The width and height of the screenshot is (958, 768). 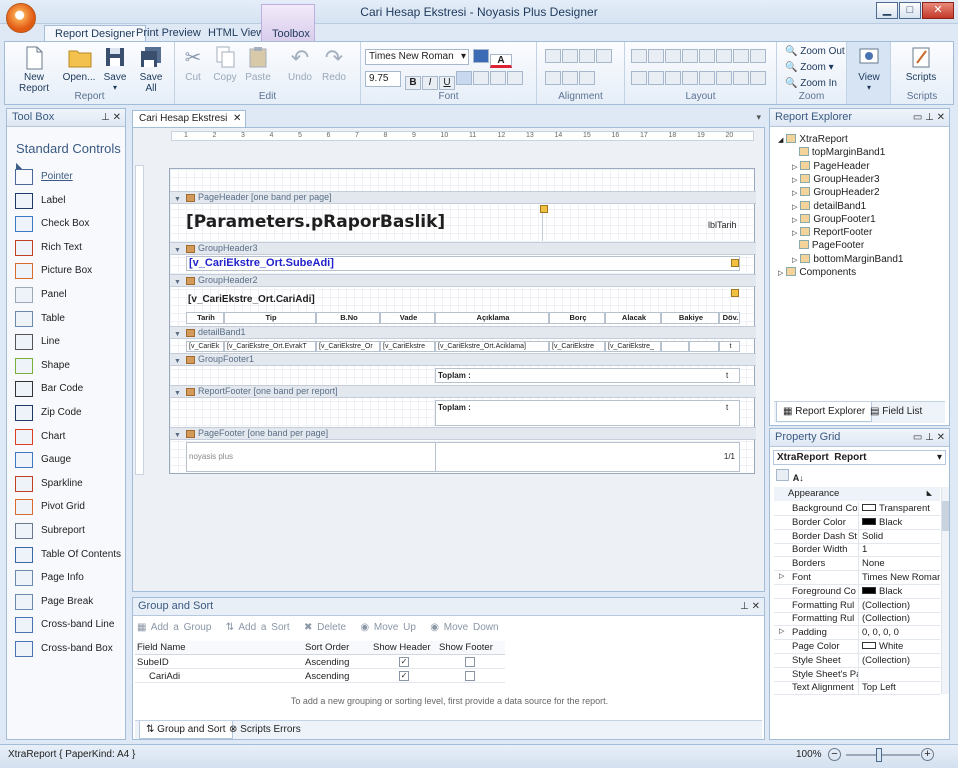 What do you see at coordinates (430, 83) in the screenshot?
I see `italic-button: I` at bounding box center [430, 83].